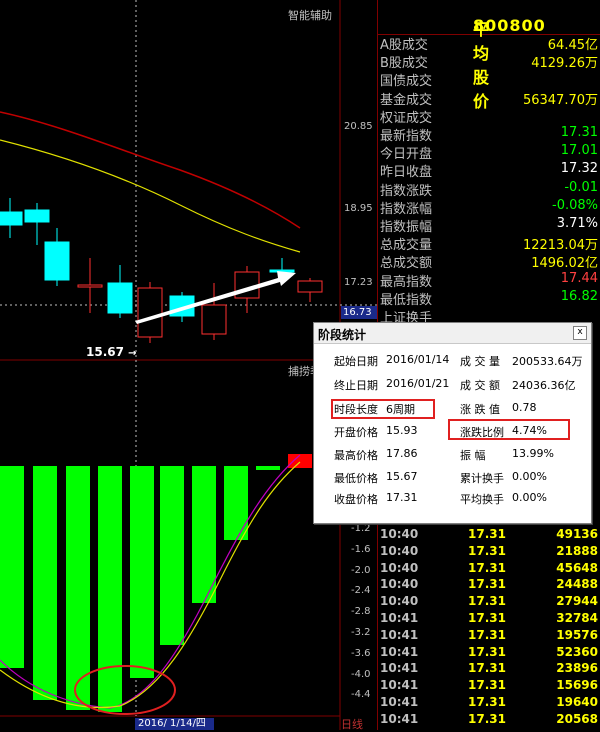 The image size is (600, 732). I want to click on stat-value: 17.32, so click(579, 169).